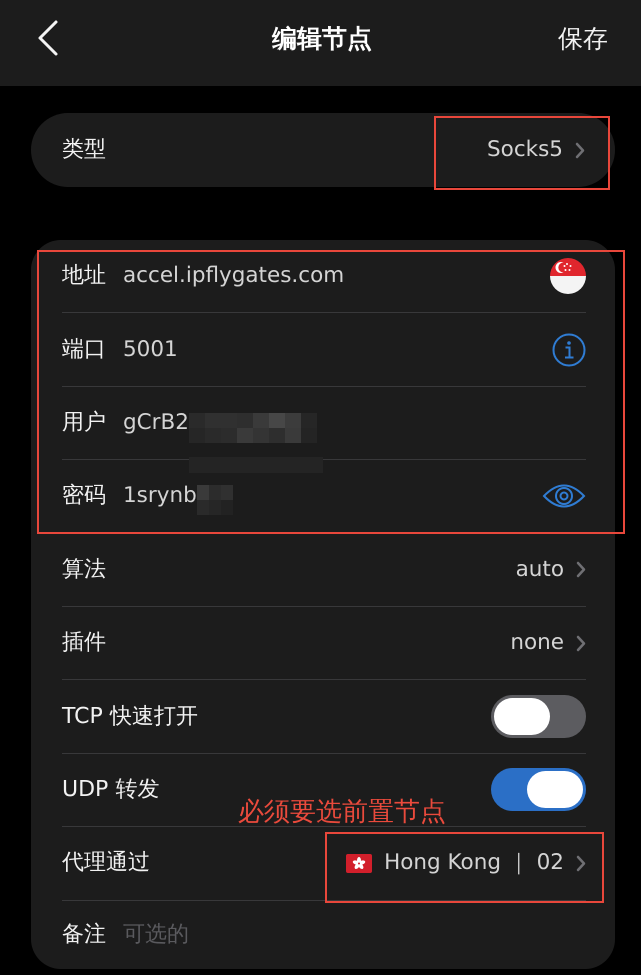 This screenshot has width=641, height=975. What do you see at coordinates (48, 38) in the screenshot?
I see `back-icon` at bounding box center [48, 38].